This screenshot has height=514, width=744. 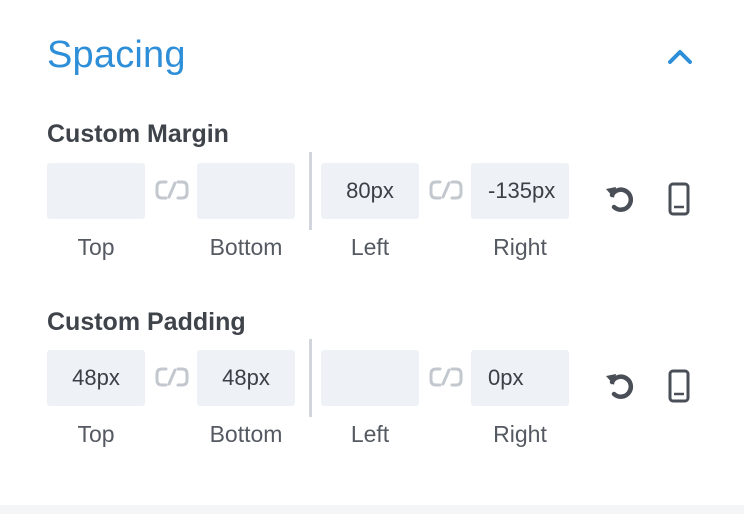 I want to click on padding-responsive-button, so click(x=679, y=388).